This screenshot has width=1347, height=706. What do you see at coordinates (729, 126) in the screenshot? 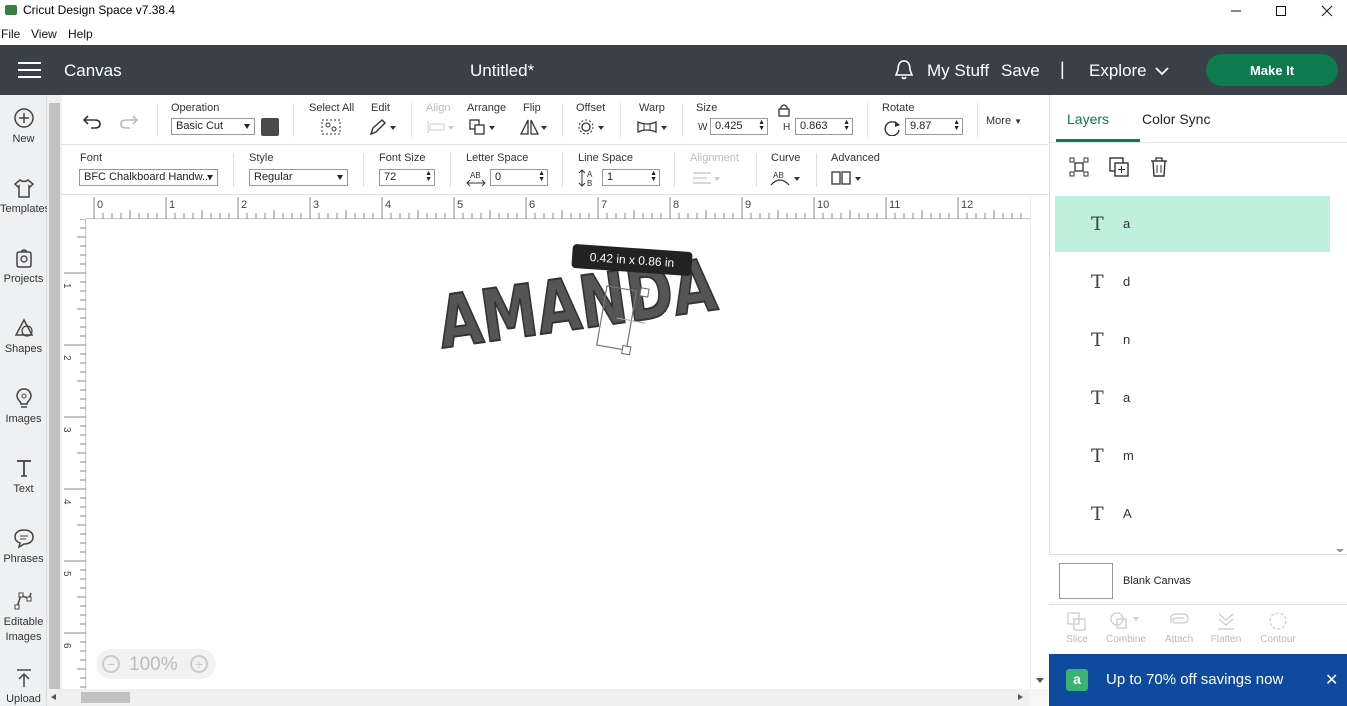
I see `width-value: 0.425` at bounding box center [729, 126].